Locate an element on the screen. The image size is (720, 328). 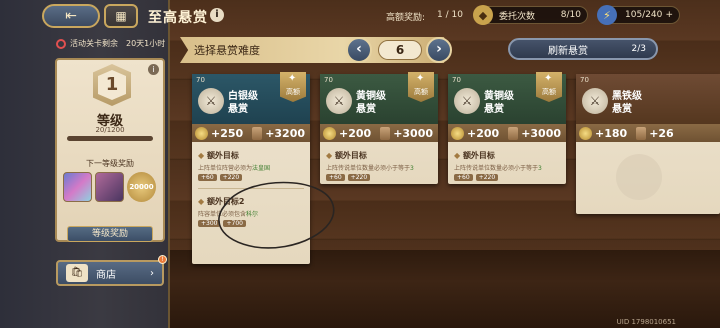
difficulty-decrease-button: ‹ is located at coordinates (359, 50).